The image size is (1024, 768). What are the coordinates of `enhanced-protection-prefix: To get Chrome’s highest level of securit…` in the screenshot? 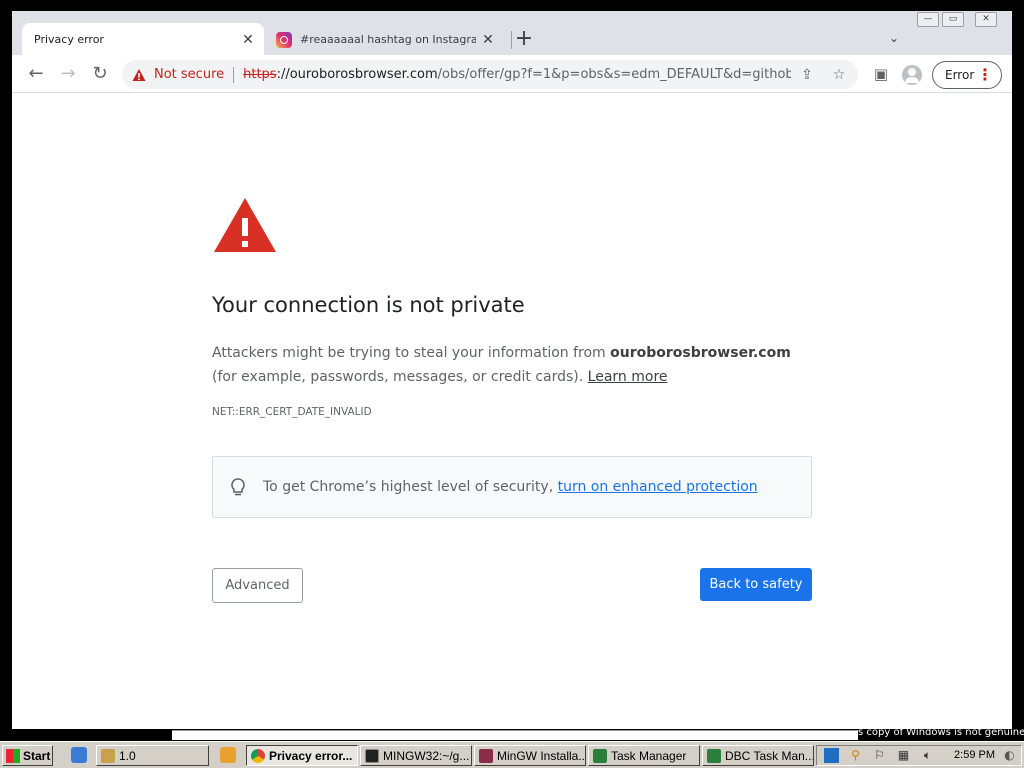 It's located at (410, 487).